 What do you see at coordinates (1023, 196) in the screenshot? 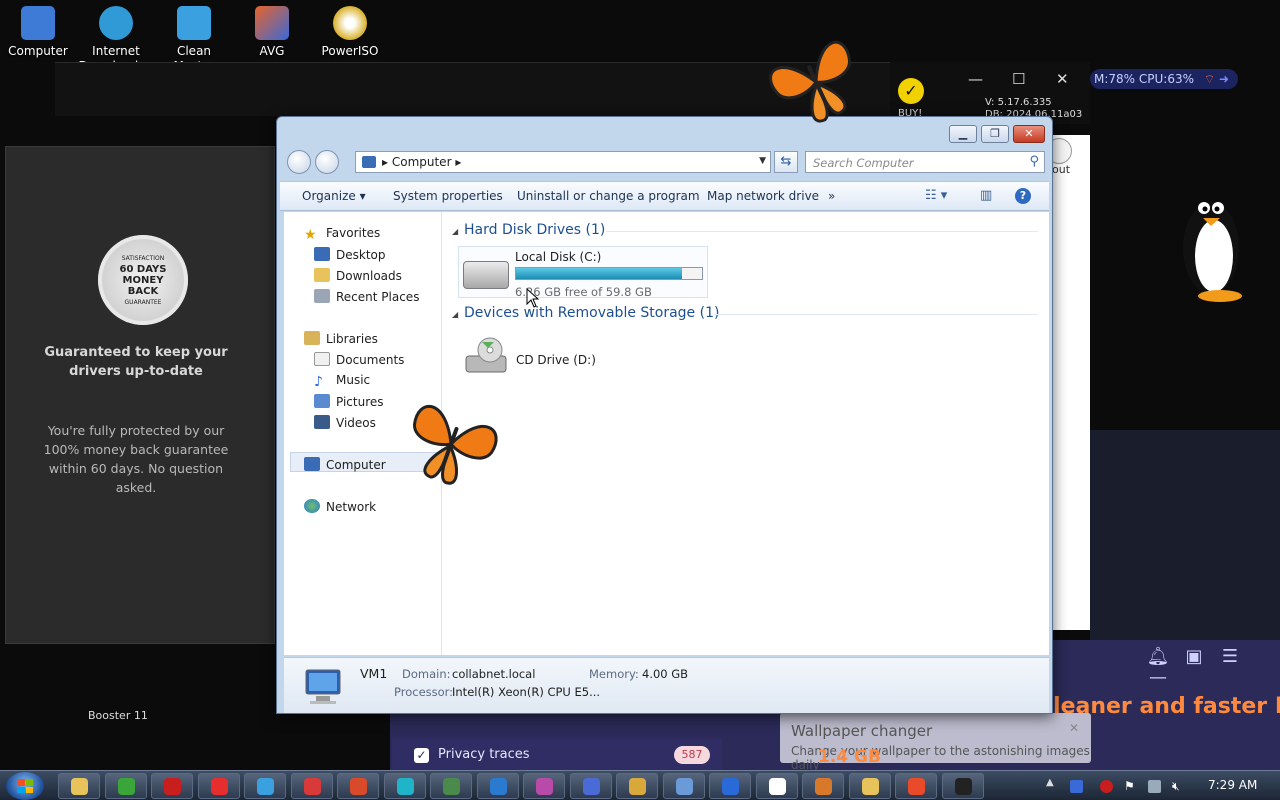
I see `help-icon: ?` at bounding box center [1023, 196].